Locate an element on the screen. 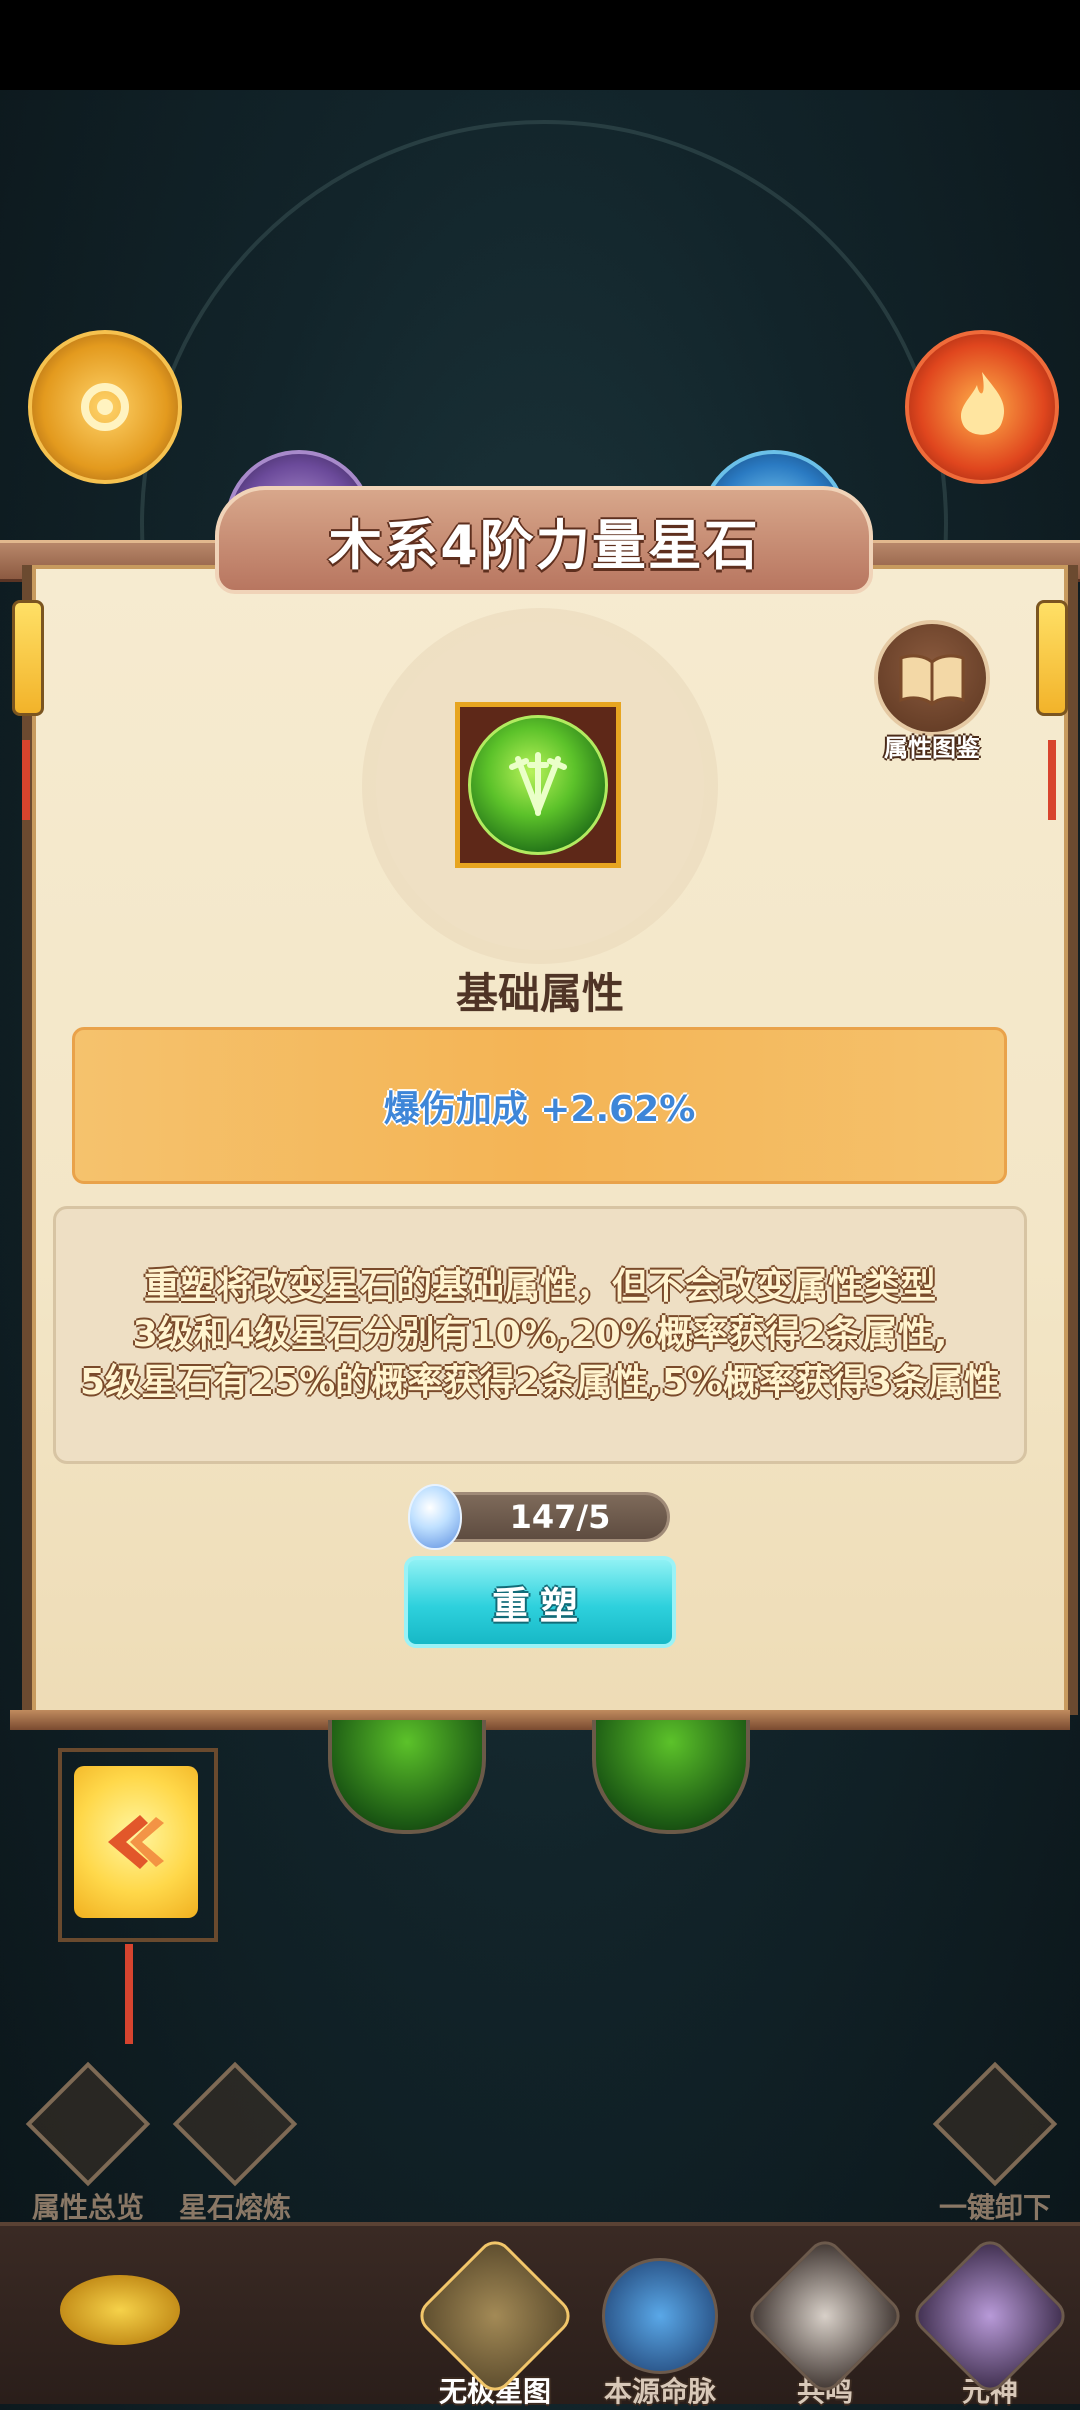  light-element-orb is located at coordinates (105, 407).